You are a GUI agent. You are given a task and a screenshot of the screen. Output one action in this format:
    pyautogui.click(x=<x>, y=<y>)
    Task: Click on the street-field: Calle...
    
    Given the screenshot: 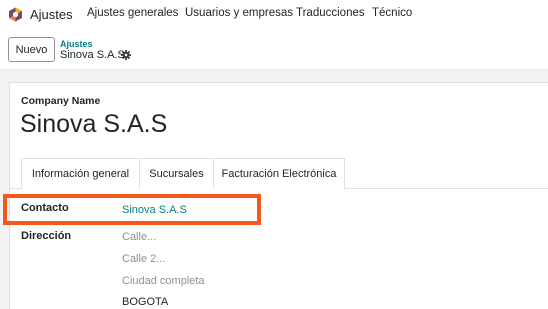 What is the action you would take?
    pyautogui.click(x=139, y=237)
    